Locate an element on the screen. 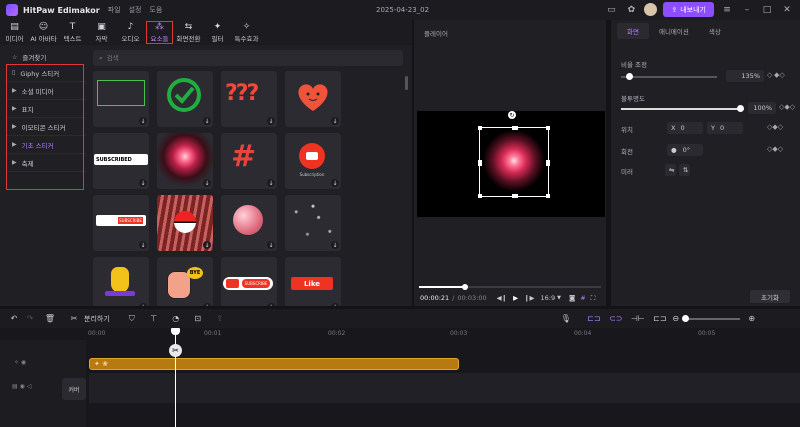 This screenshot has width=800, height=427. subscribe-button-sticker: SUBSCRIBE ↓ is located at coordinates (121, 223).